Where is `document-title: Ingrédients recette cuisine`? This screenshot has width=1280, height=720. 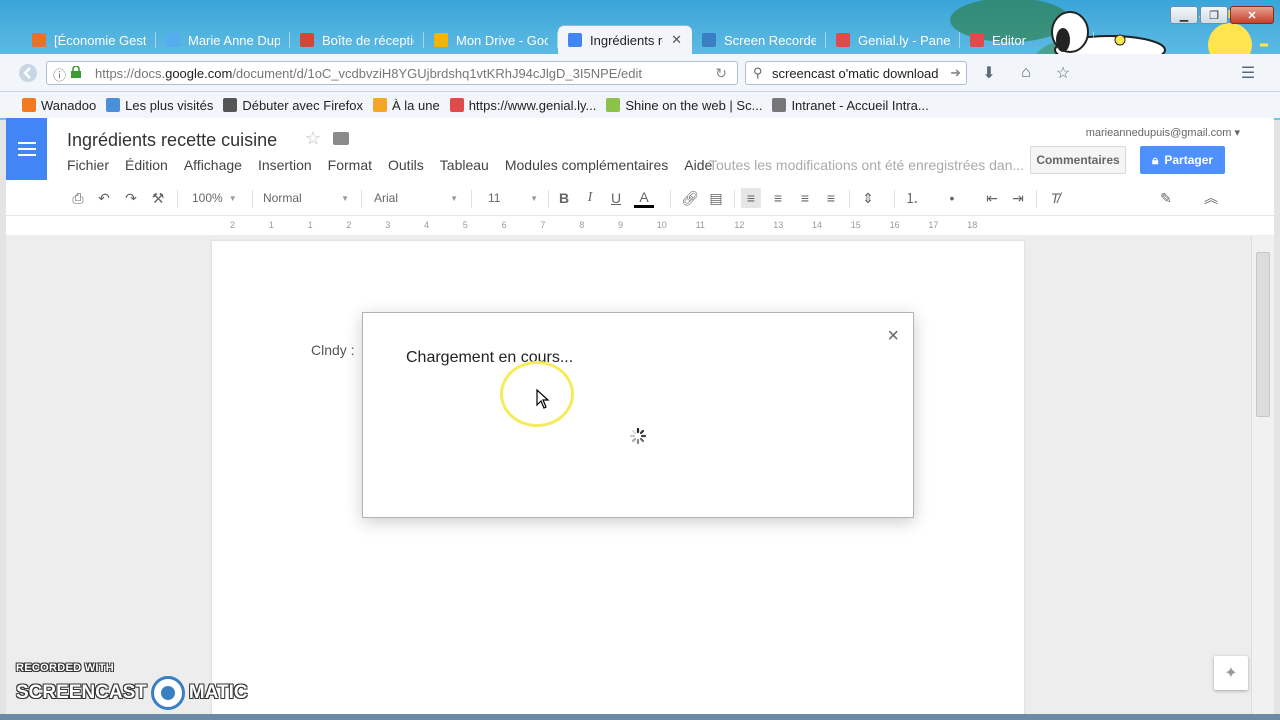
document-title: Ingrédients recette cuisine is located at coordinates (172, 140).